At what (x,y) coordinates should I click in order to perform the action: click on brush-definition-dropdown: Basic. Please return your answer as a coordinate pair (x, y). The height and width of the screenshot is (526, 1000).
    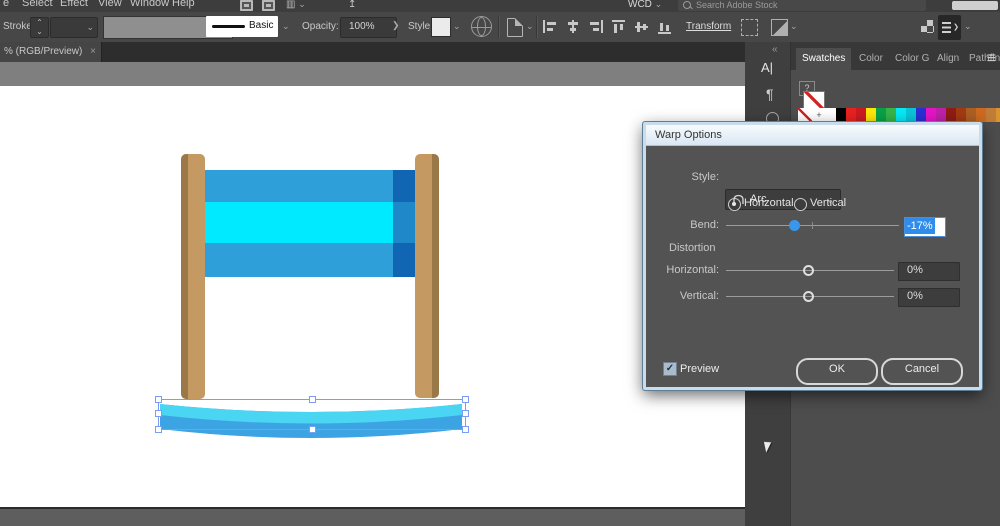
    Looking at the image, I should click on (242, 26).